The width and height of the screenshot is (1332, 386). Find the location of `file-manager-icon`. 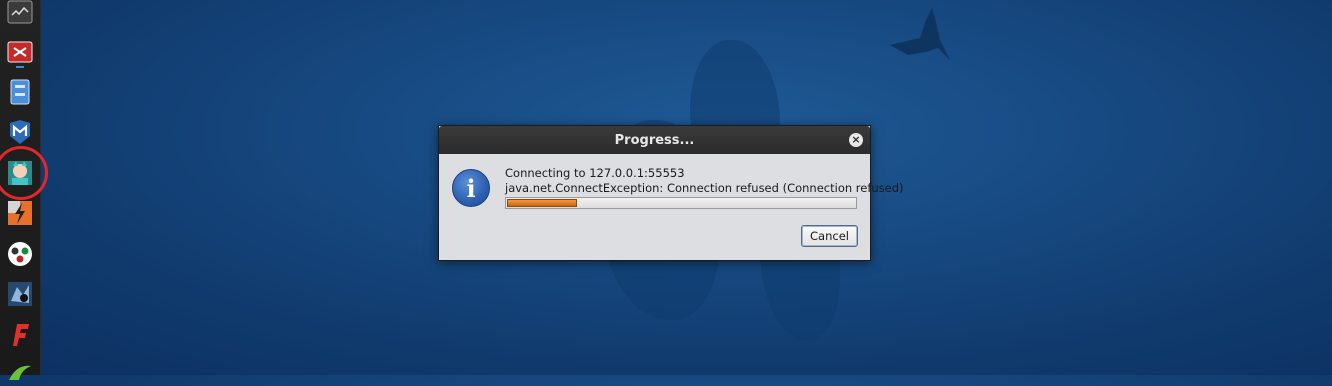

file-manager-icon is located at coordinates (20, 92).